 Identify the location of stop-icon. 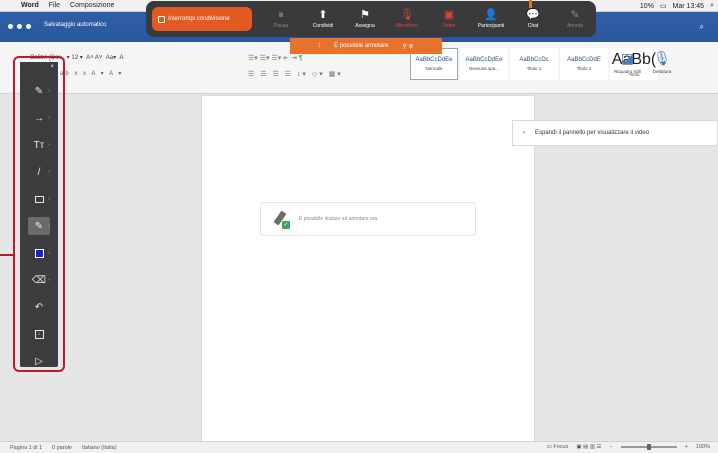
(161, 19).